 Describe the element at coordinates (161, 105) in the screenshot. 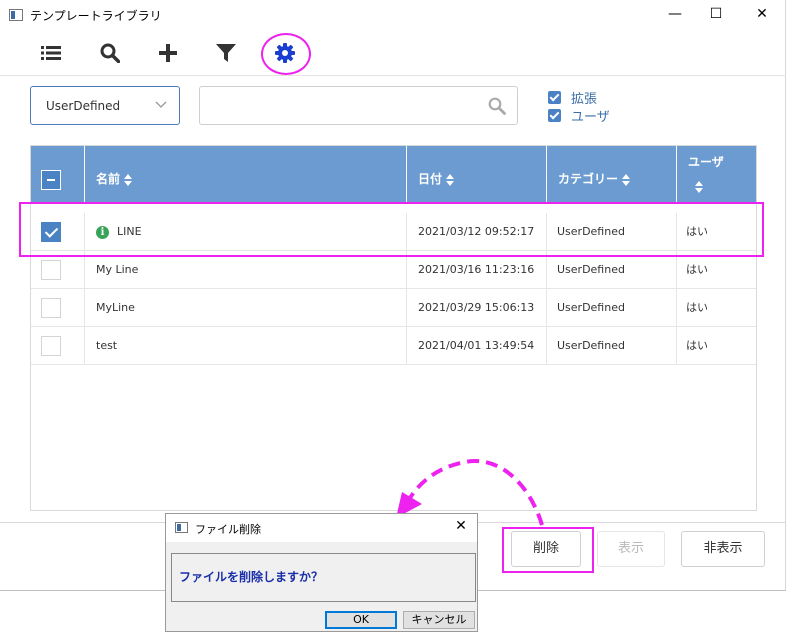

I see `chevron-down-icon` at that location.